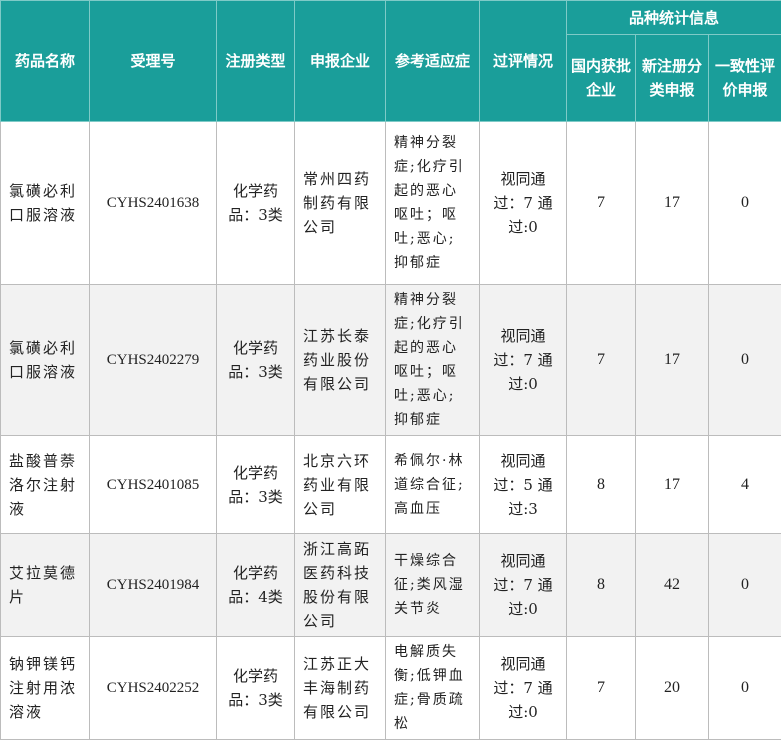  Describe the element at coordinates (45, 585) in the screenshot. I see `cell-drug-name: 艾拉莫德片` at that location.